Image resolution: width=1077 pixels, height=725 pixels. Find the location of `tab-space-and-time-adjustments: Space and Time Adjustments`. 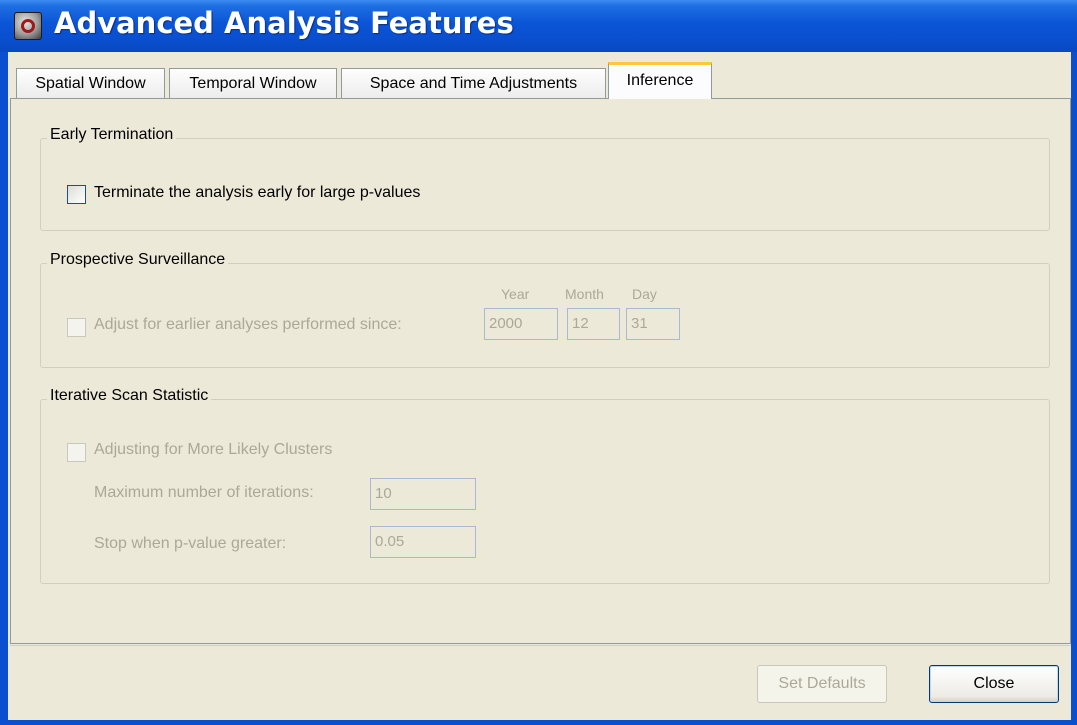

tab-space-and-time-adjustments: Space and Time Adjustments is located at coordinates (473, 83).